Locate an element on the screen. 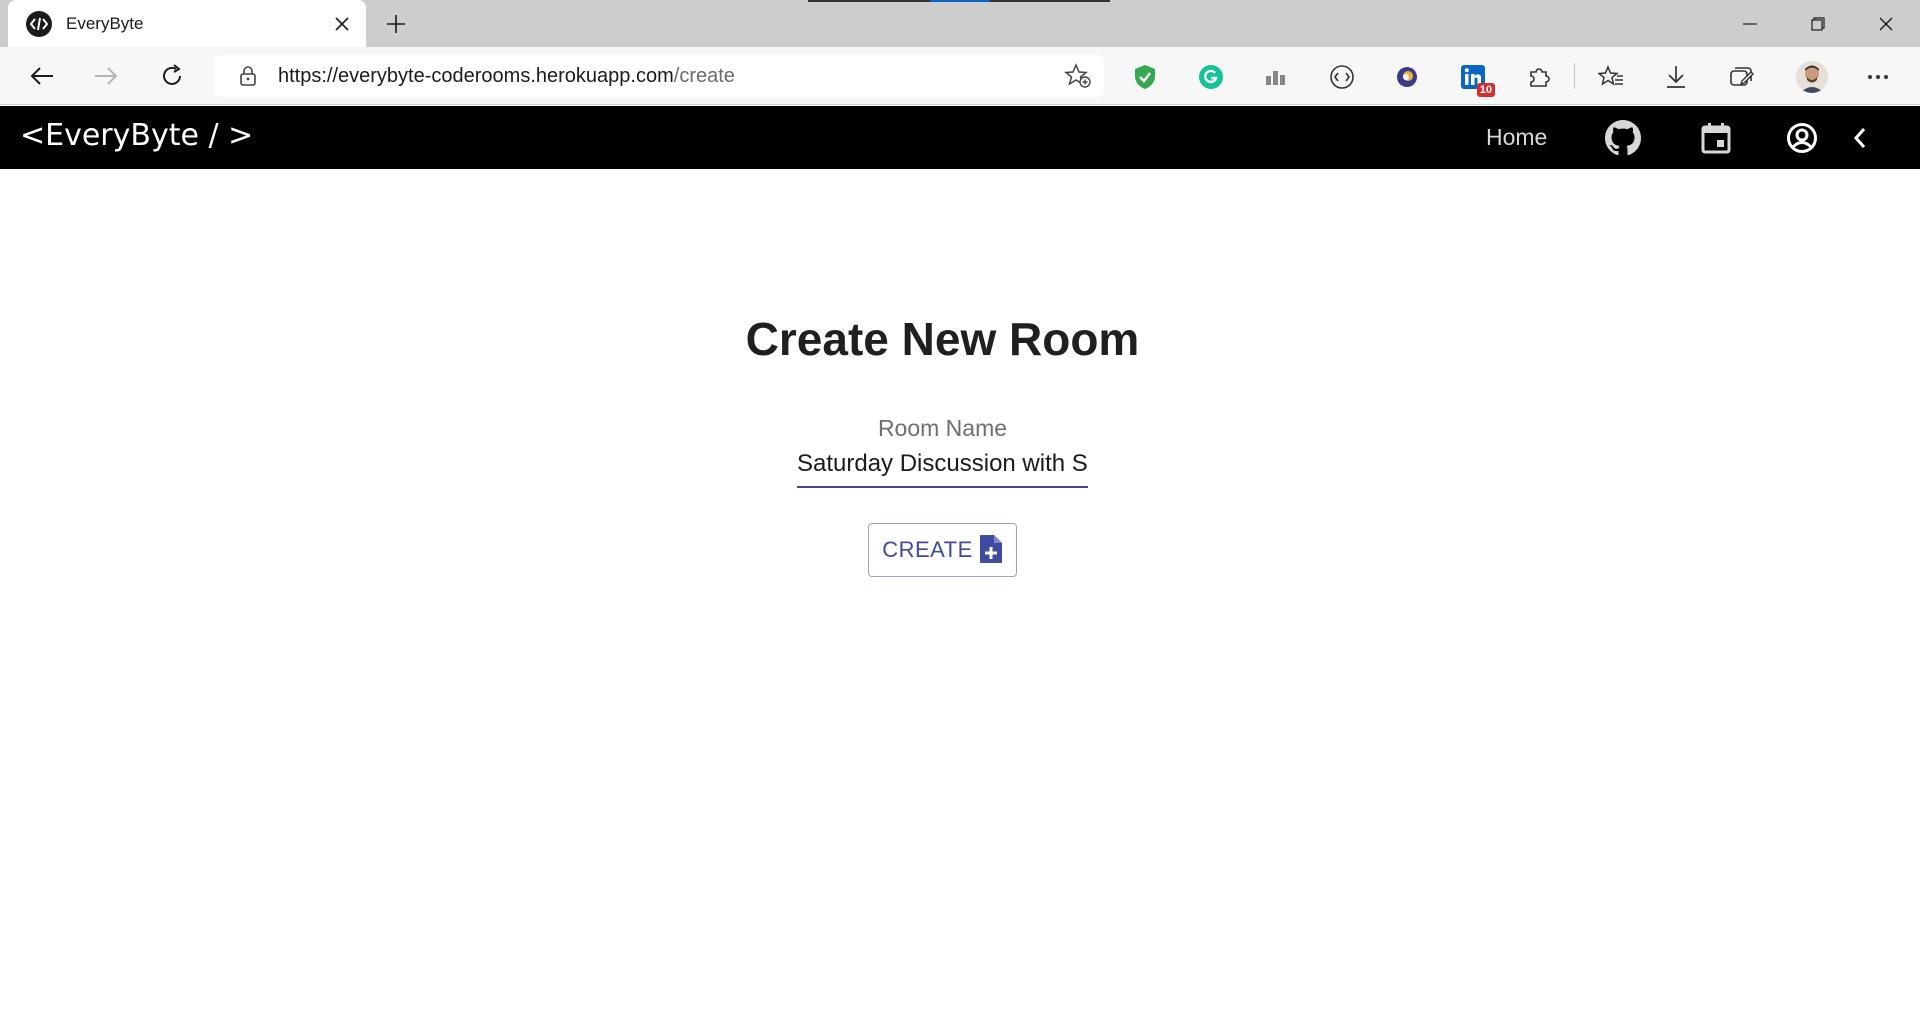  close-window-icon is located at coordinates (1886, 23).